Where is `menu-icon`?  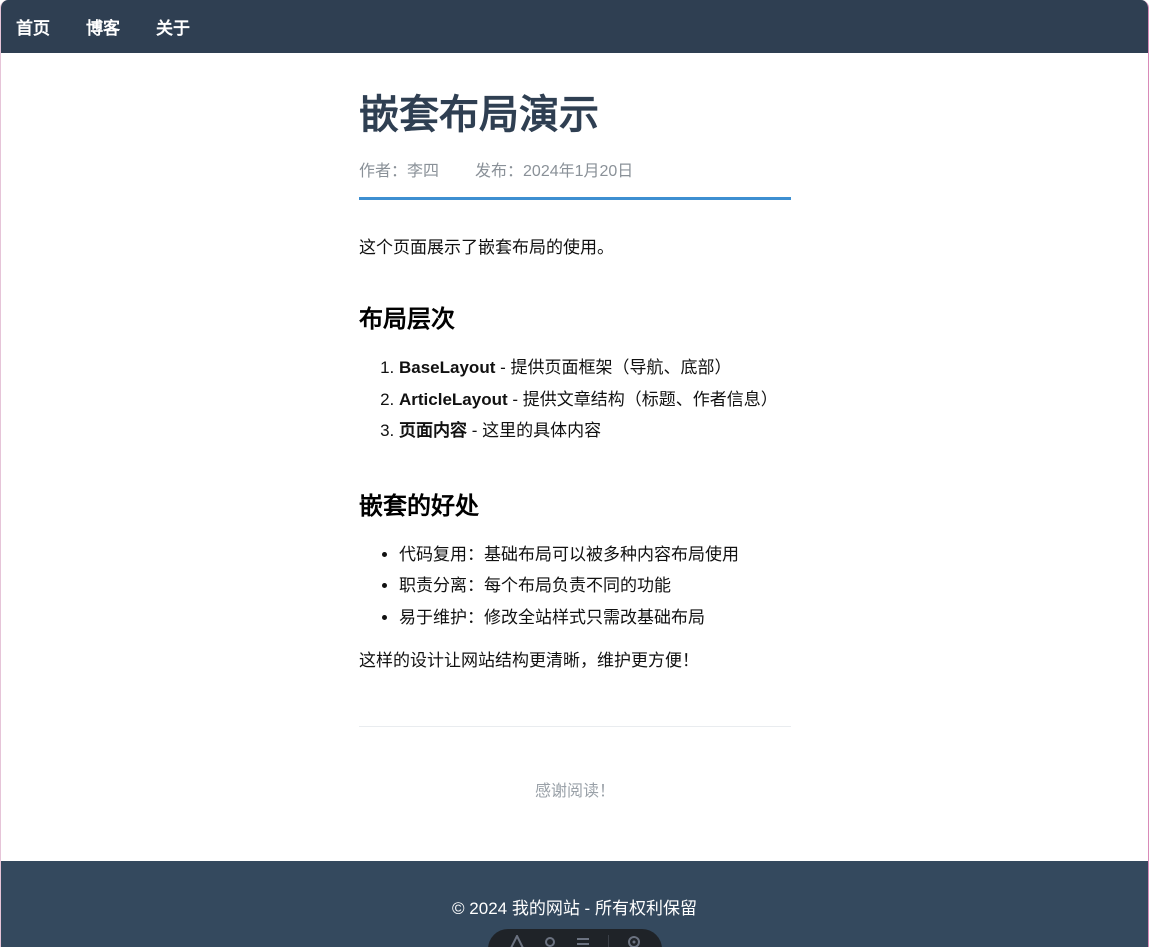 menu-icon is located at coordinates (583, 941).